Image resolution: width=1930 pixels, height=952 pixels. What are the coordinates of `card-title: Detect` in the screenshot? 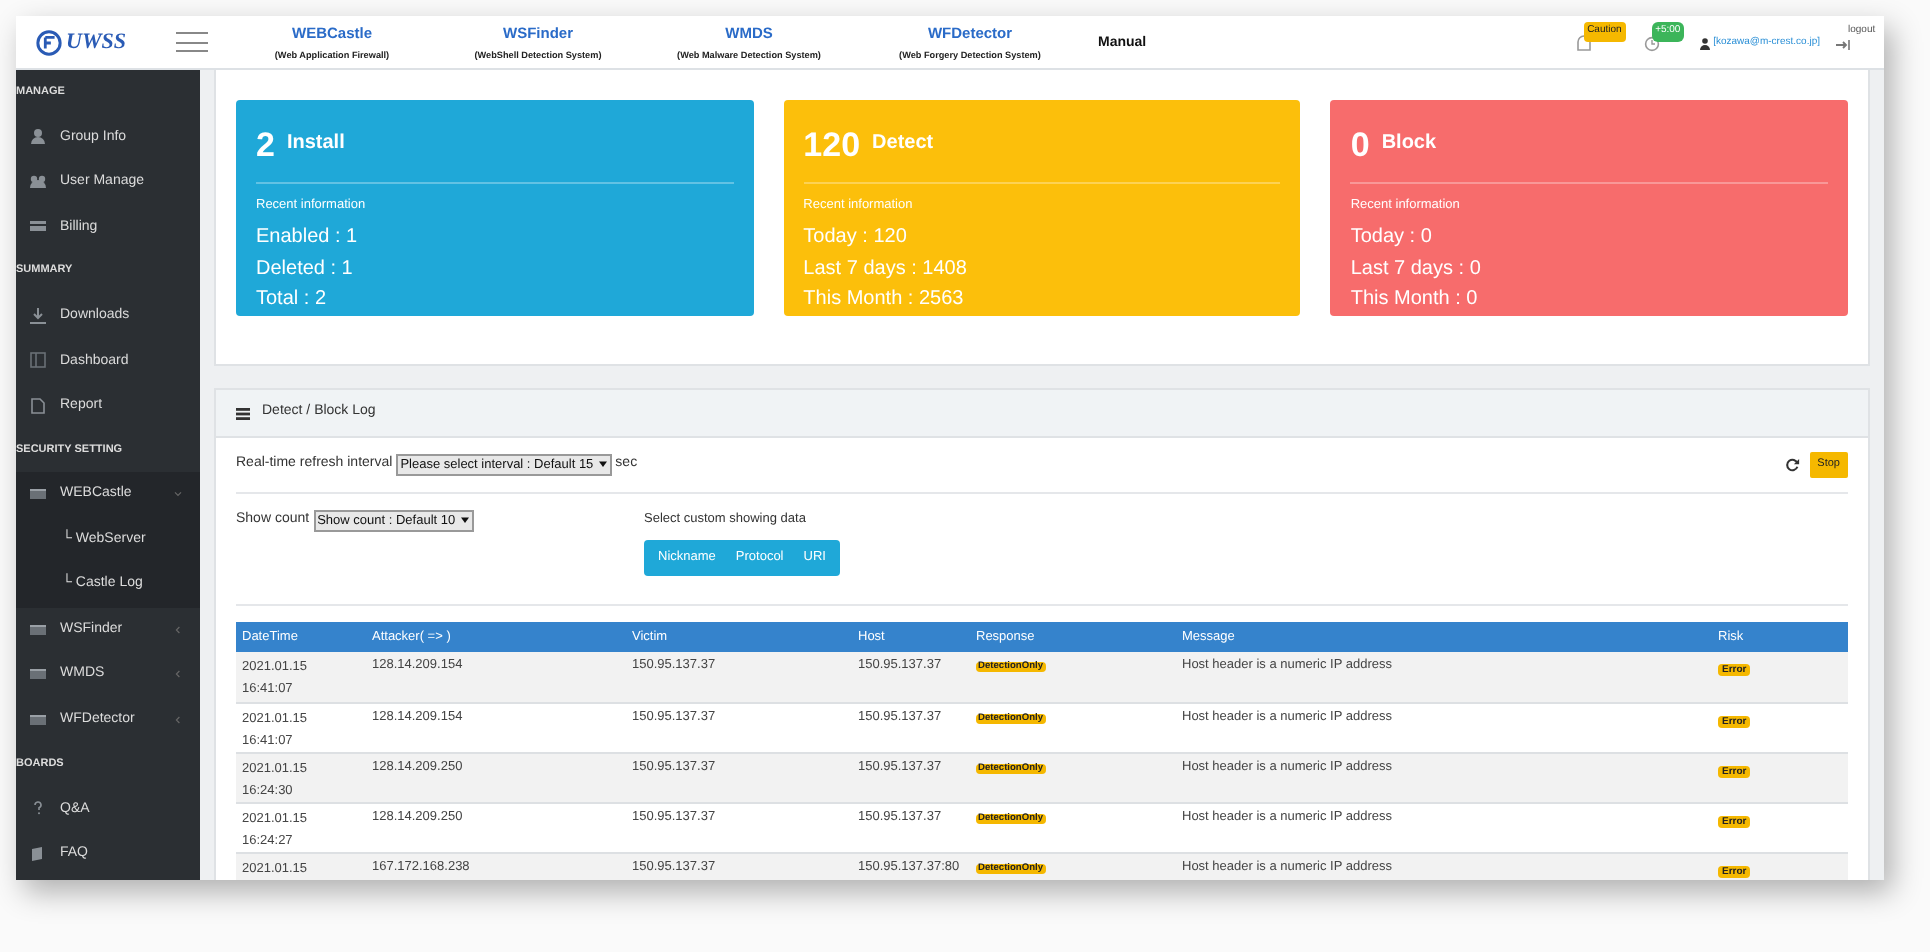 It's located at (903, 144).